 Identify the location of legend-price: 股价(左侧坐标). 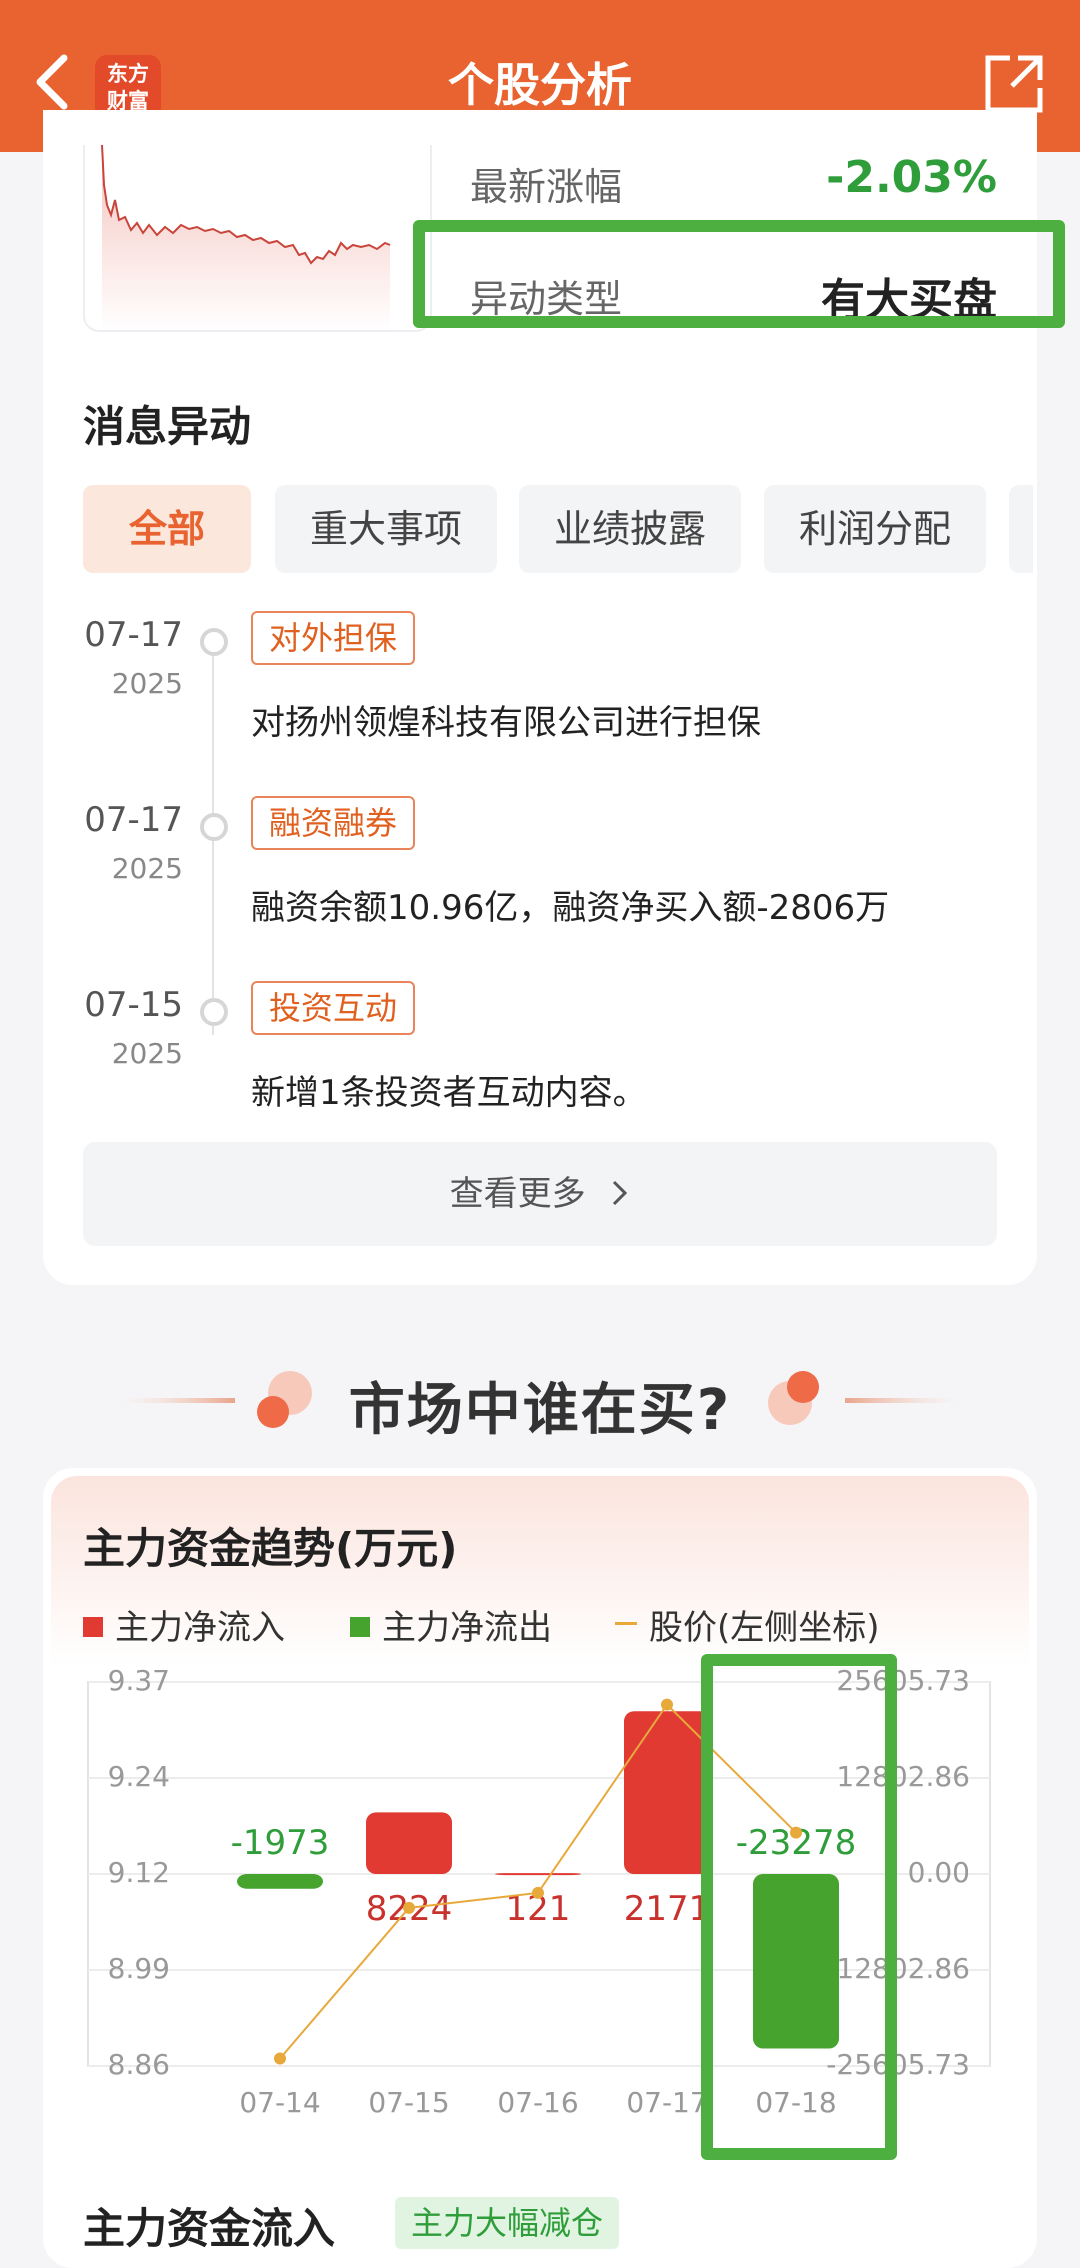
(747, 1624).